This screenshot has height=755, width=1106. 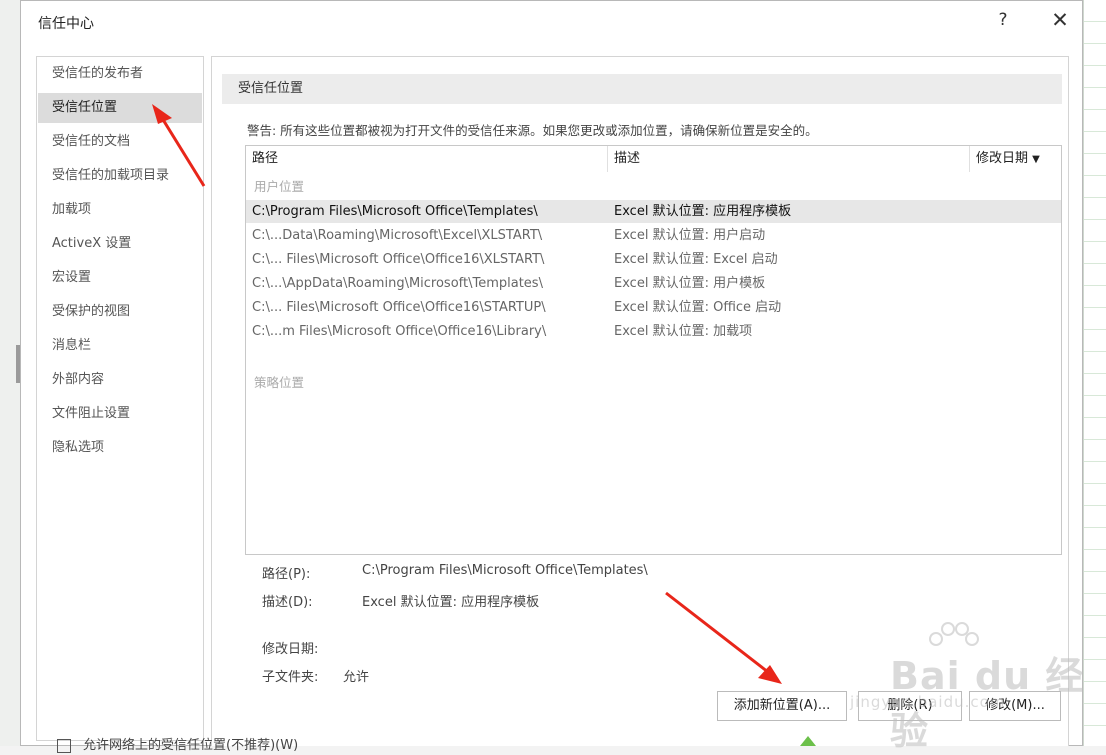 I want to click on allow-network-locations-row: 允许网络上的受信任位置(不推荐)(W), so click(x=177, y=743).